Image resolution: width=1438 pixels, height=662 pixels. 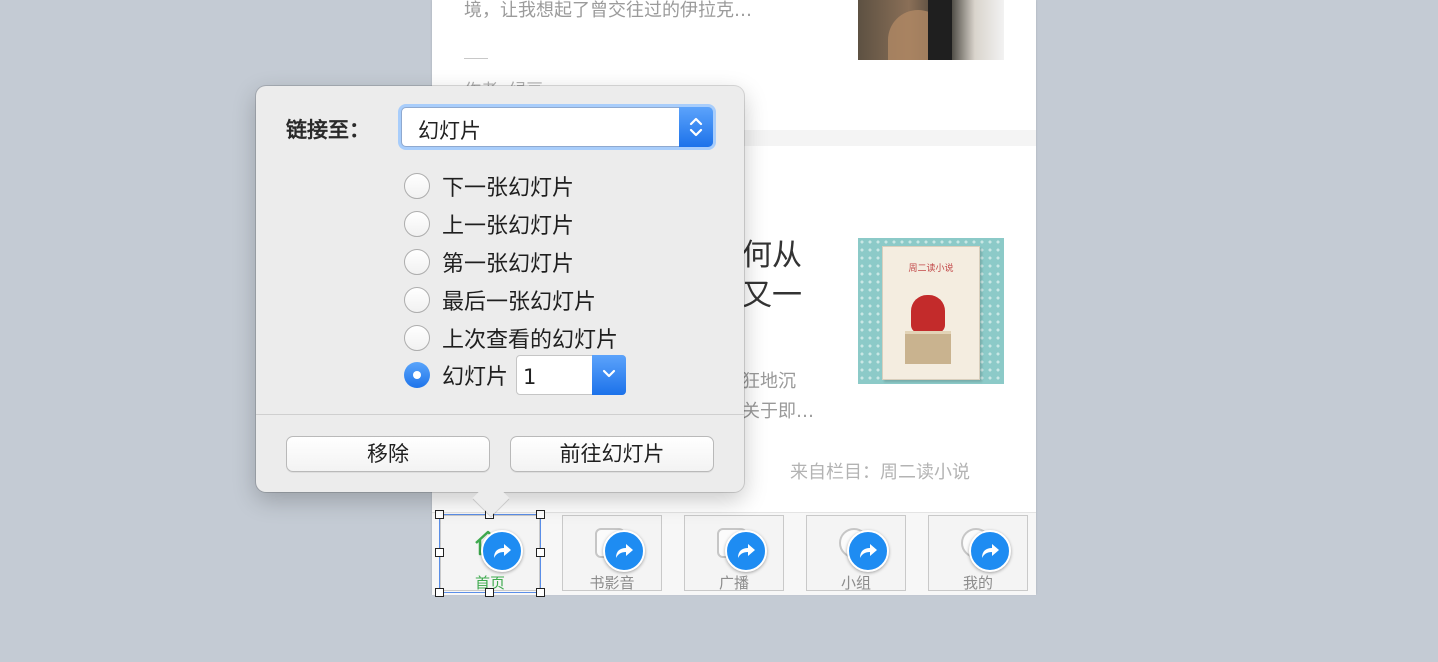 What do you see at coordinates (928, 314) in the screenshot?
I see `boxing-glove-icon` at bounding box center [928, 314].